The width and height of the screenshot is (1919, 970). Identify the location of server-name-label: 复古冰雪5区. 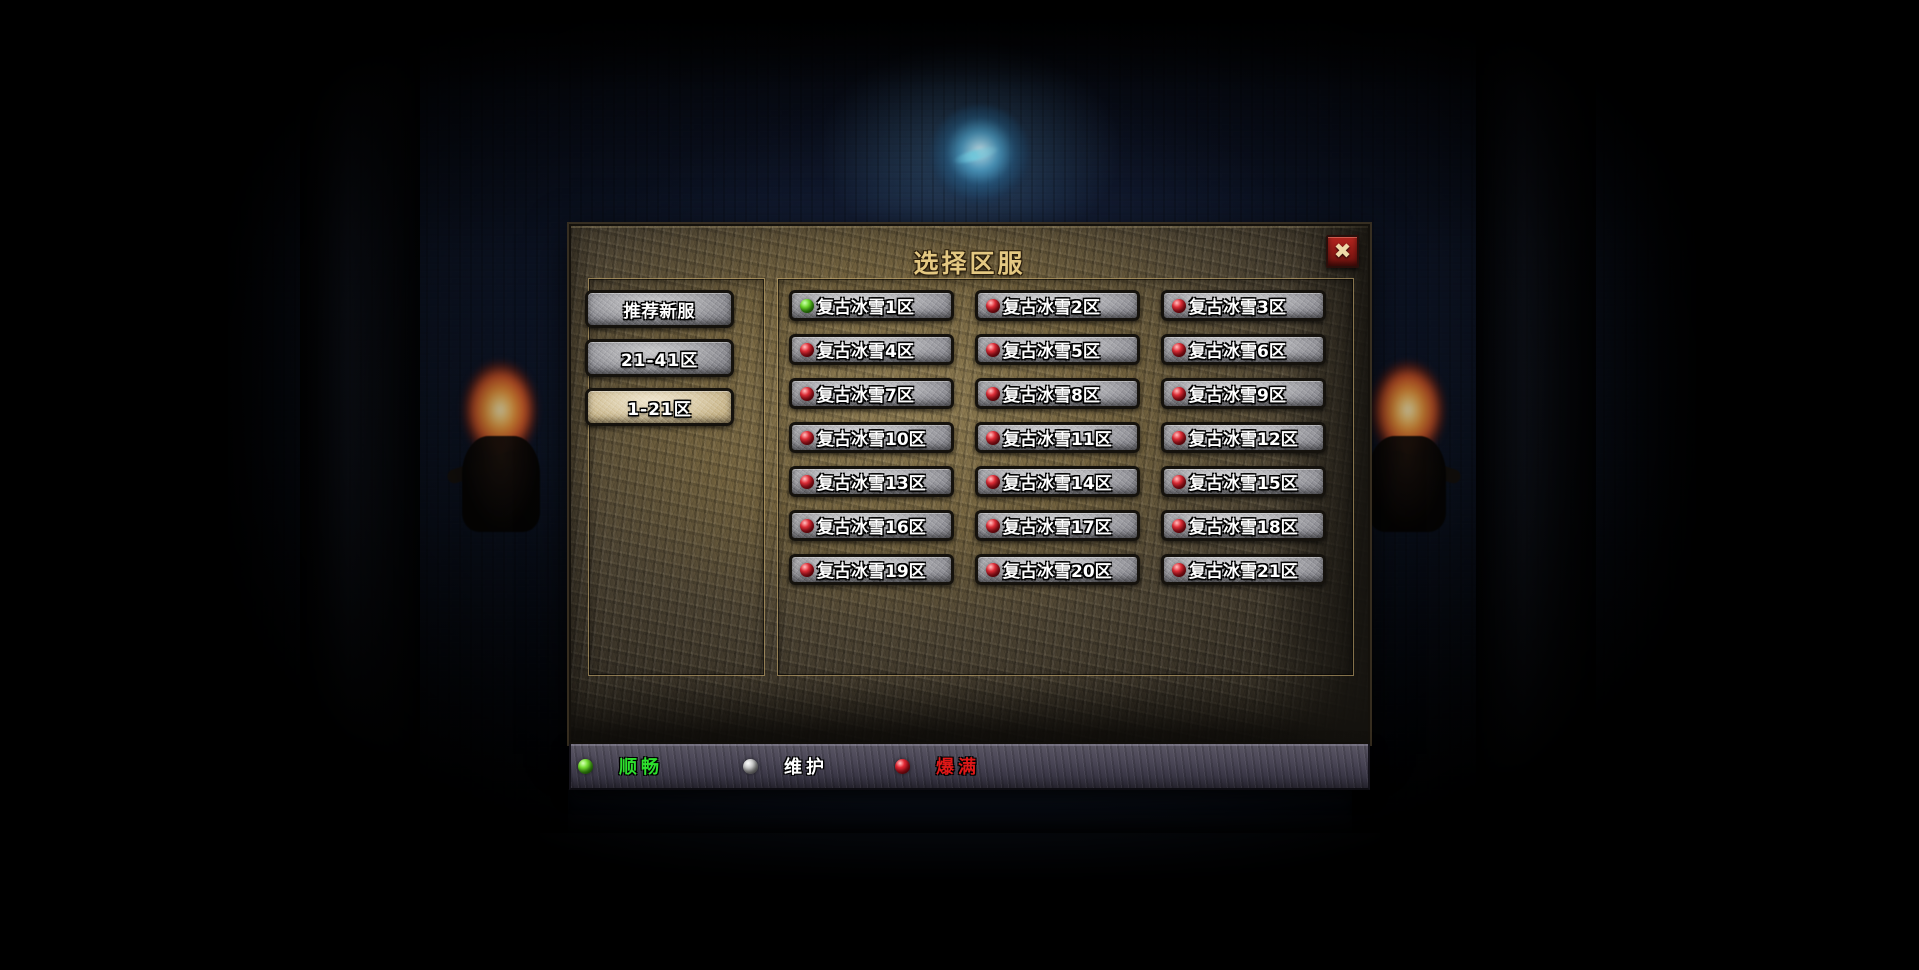
(1051, 352).